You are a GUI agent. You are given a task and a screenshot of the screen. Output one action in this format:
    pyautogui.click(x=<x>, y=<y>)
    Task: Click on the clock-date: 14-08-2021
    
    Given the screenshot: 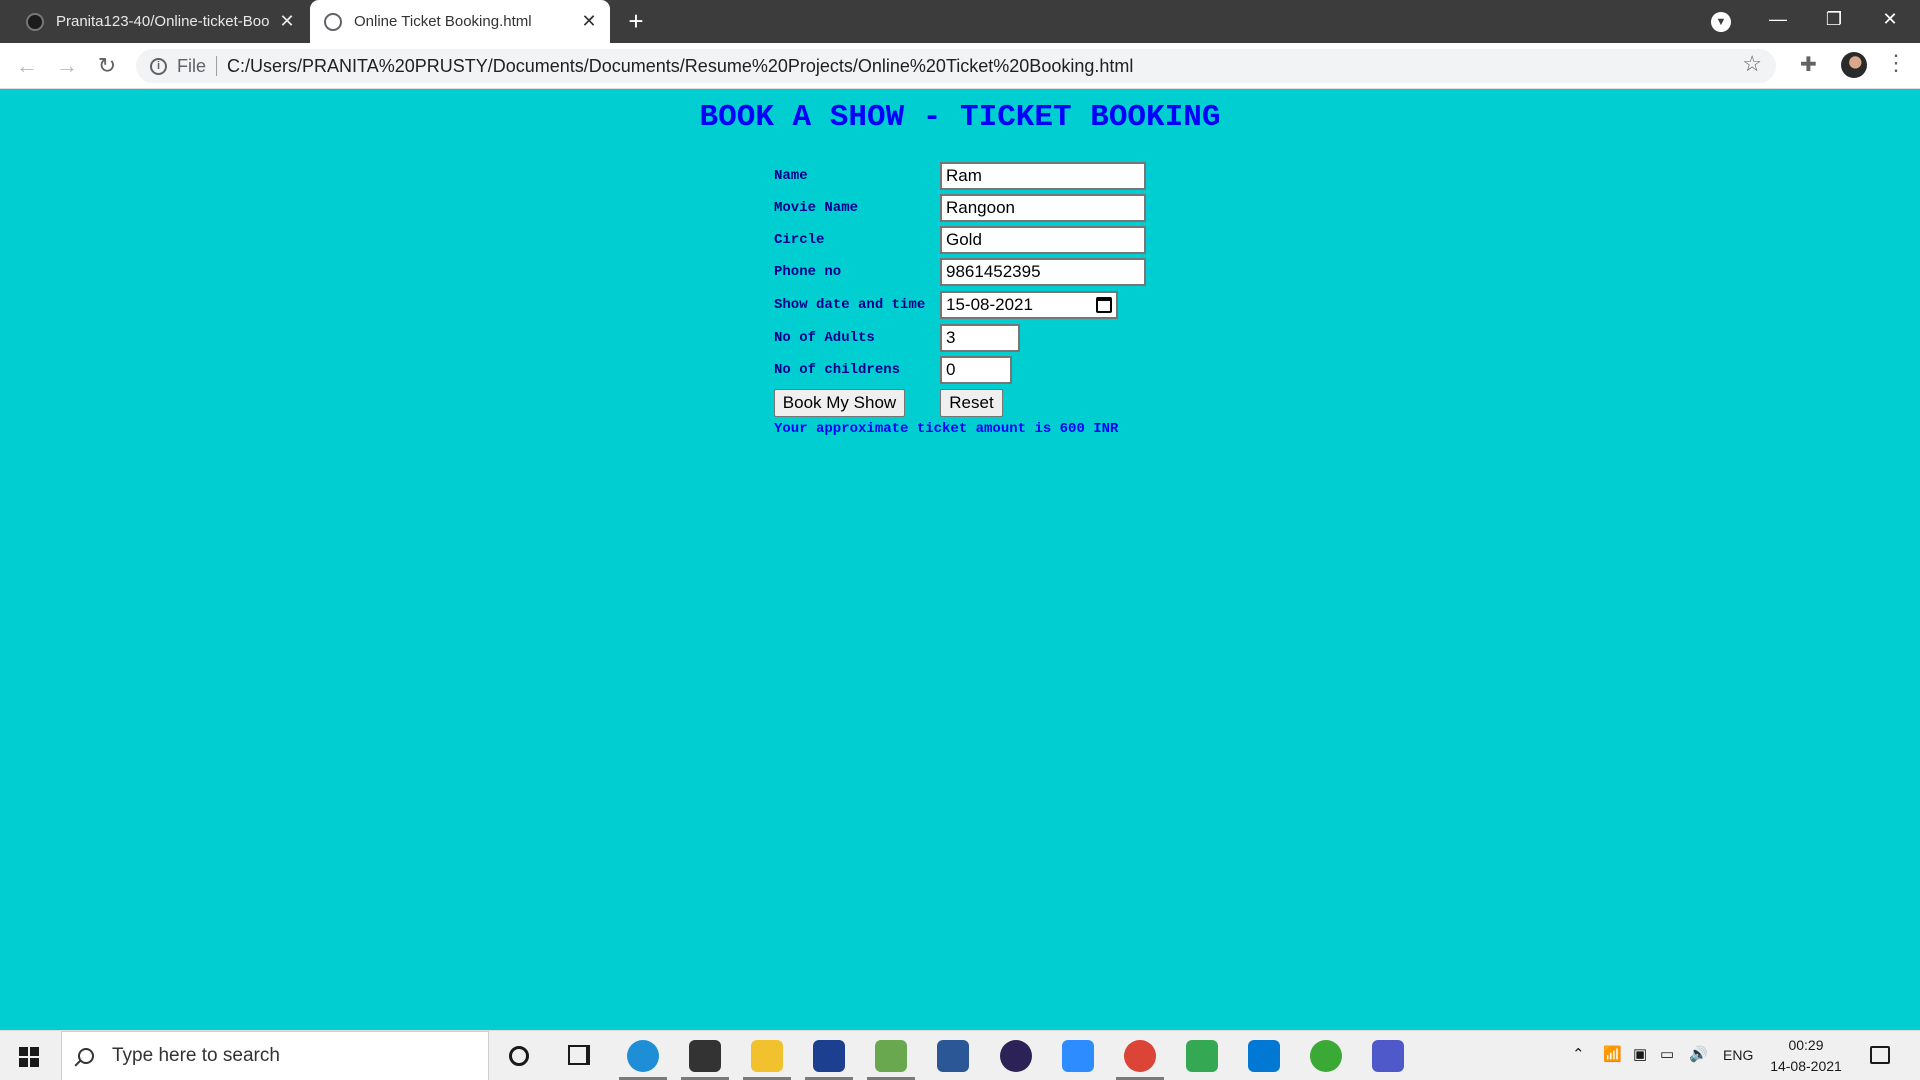 What is the action you would take?
    pyautogui.click(x=1806, y=1066)
    